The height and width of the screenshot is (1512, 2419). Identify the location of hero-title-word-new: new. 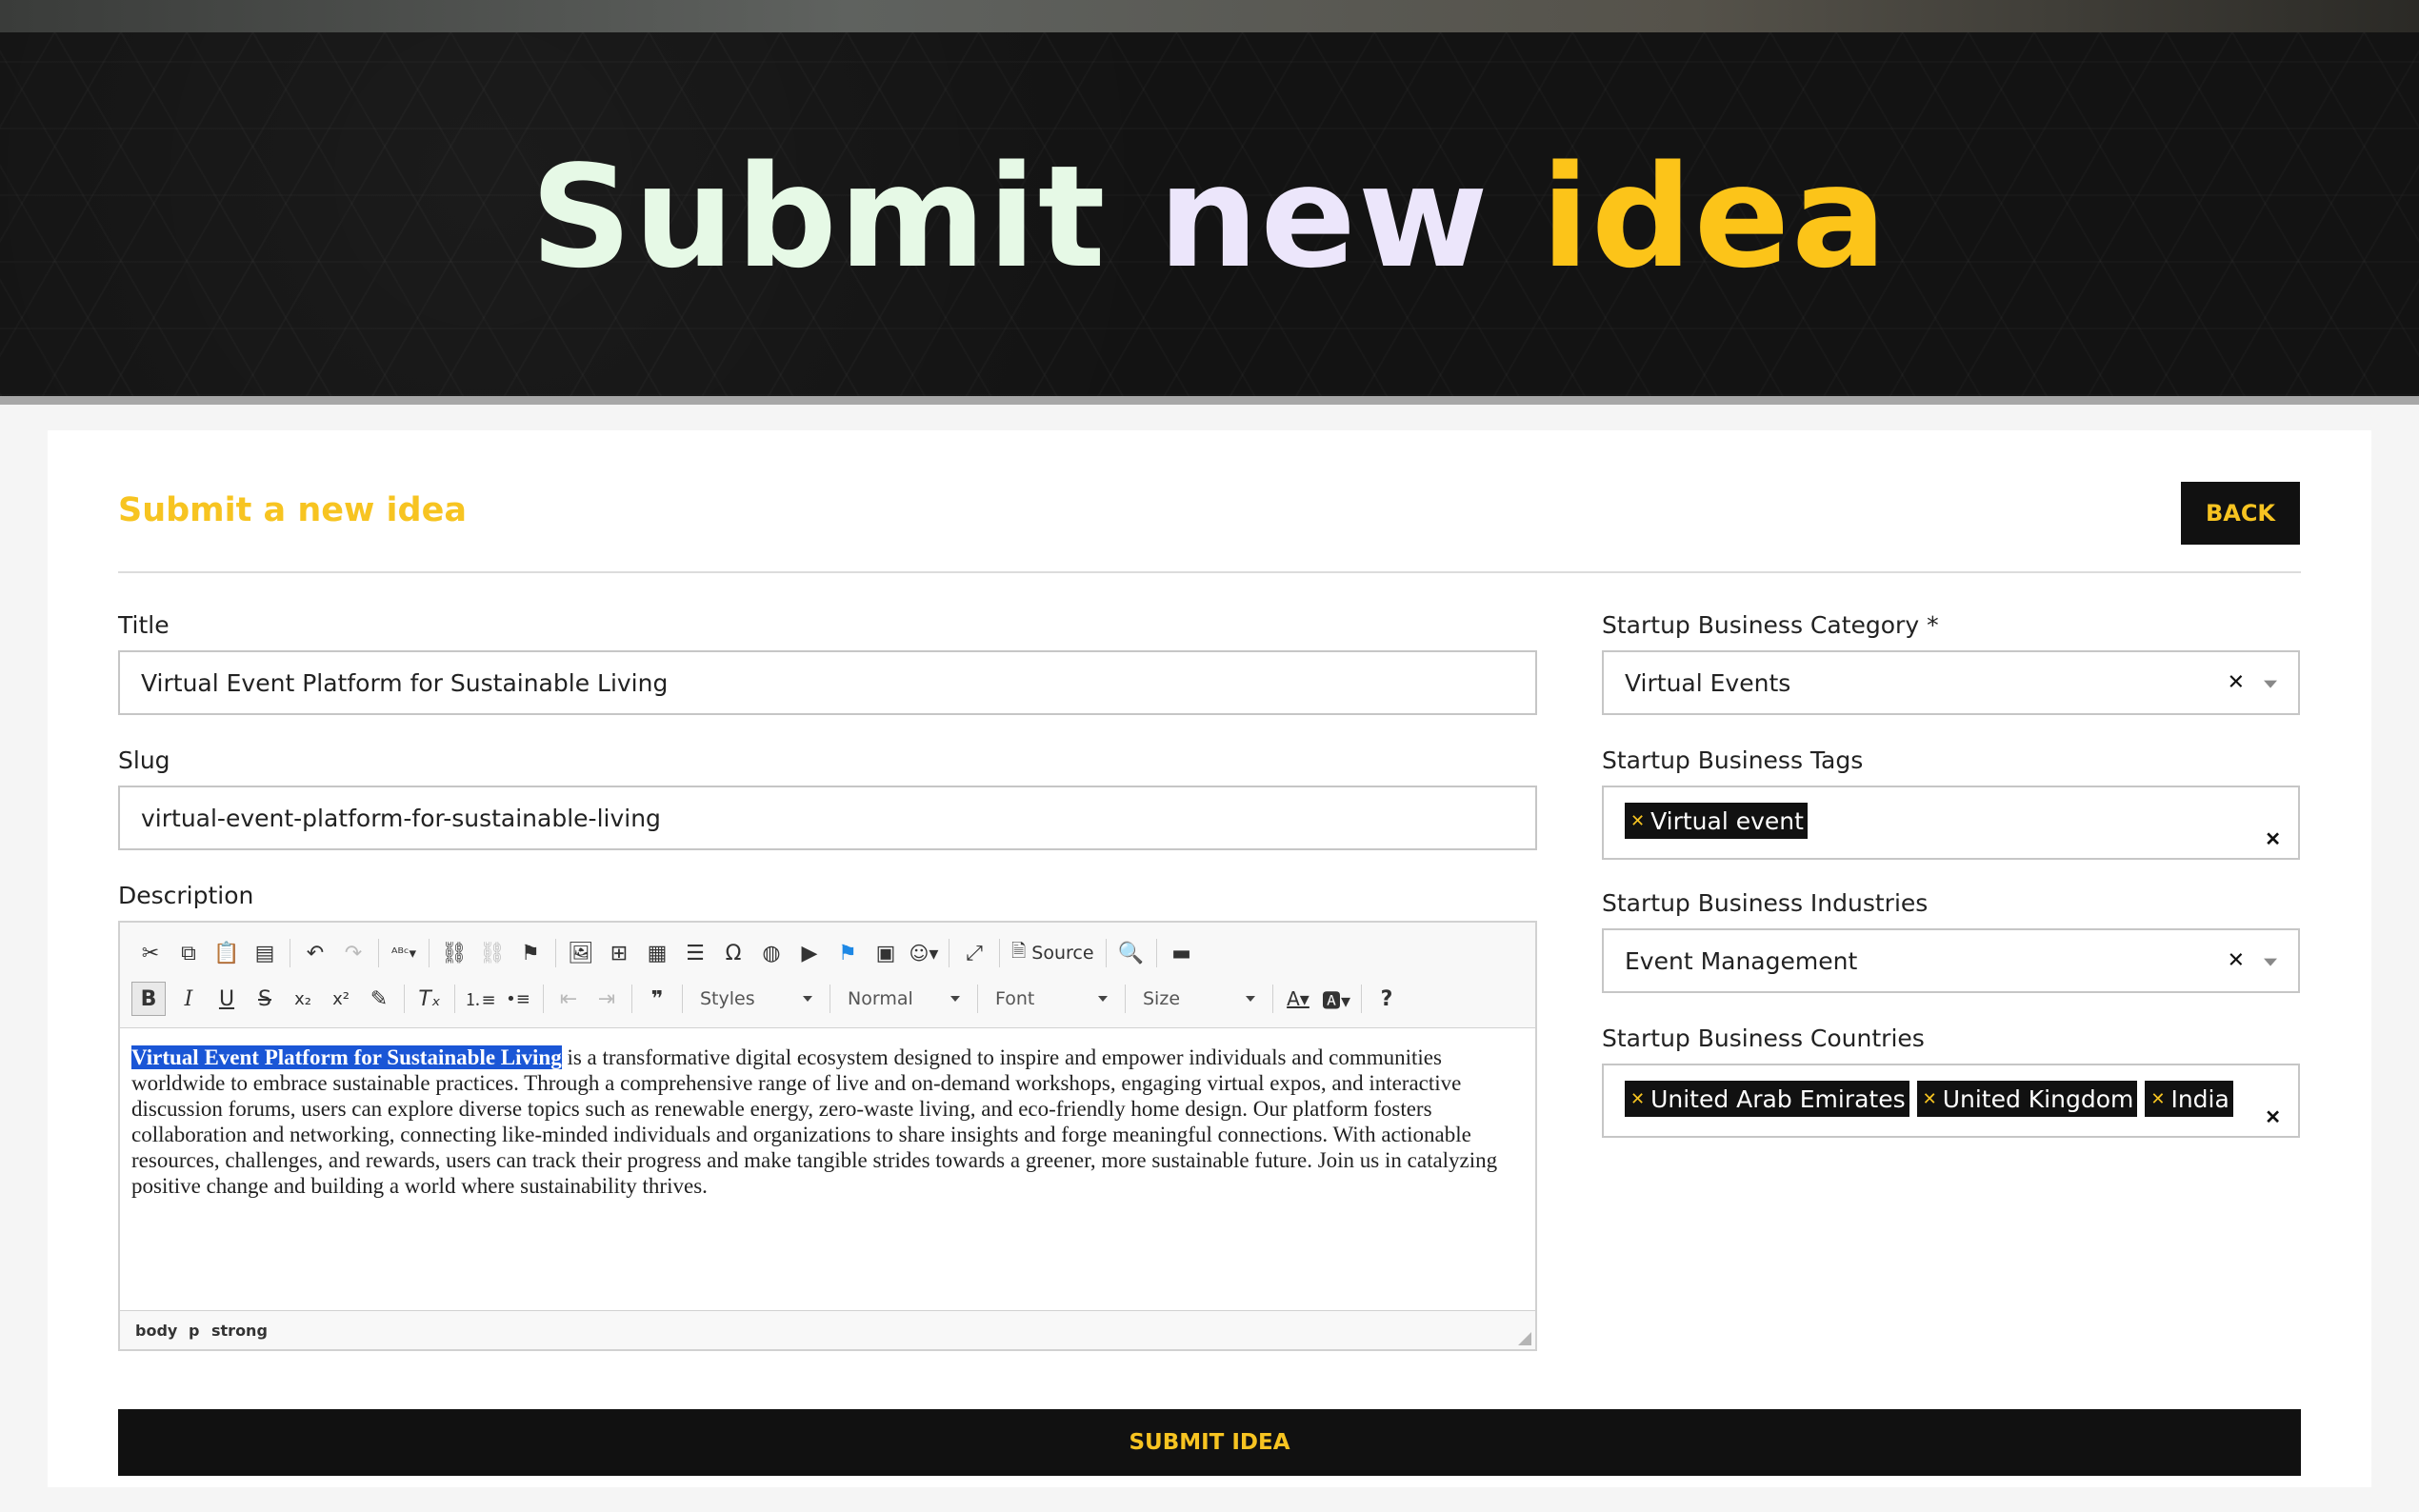
(1324, 217).